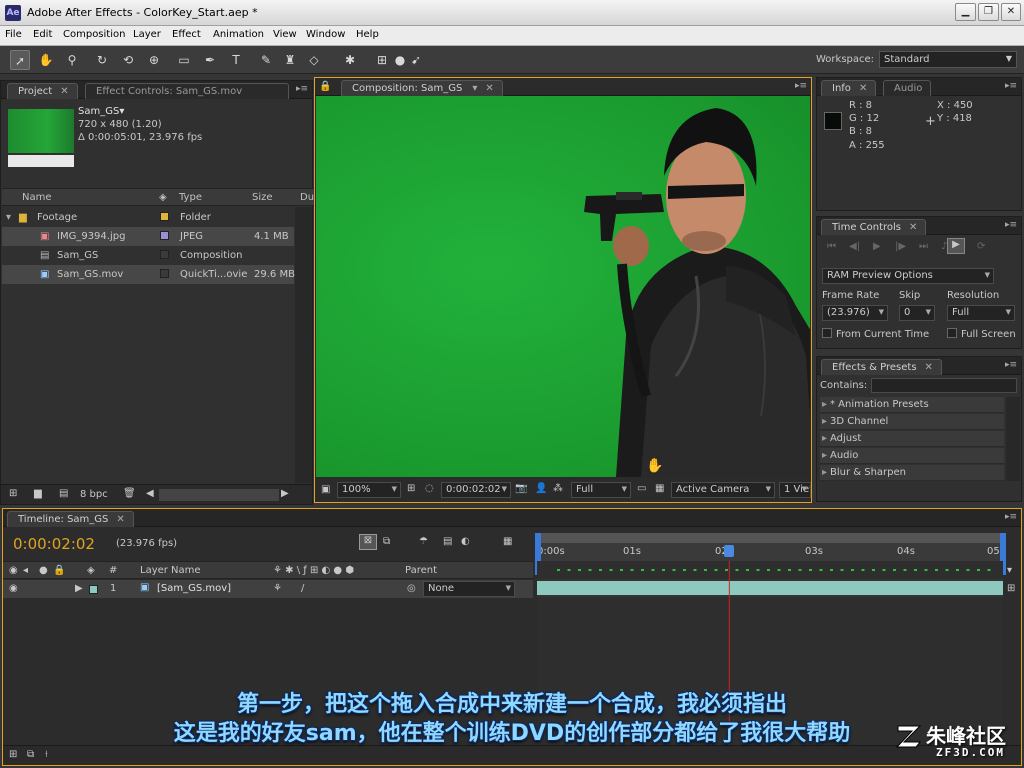 This screenshot has width=1024, height=768. Describe the element at coordinates (1011, 12) in the screenshot. I see `close-button: ✕` at that location.